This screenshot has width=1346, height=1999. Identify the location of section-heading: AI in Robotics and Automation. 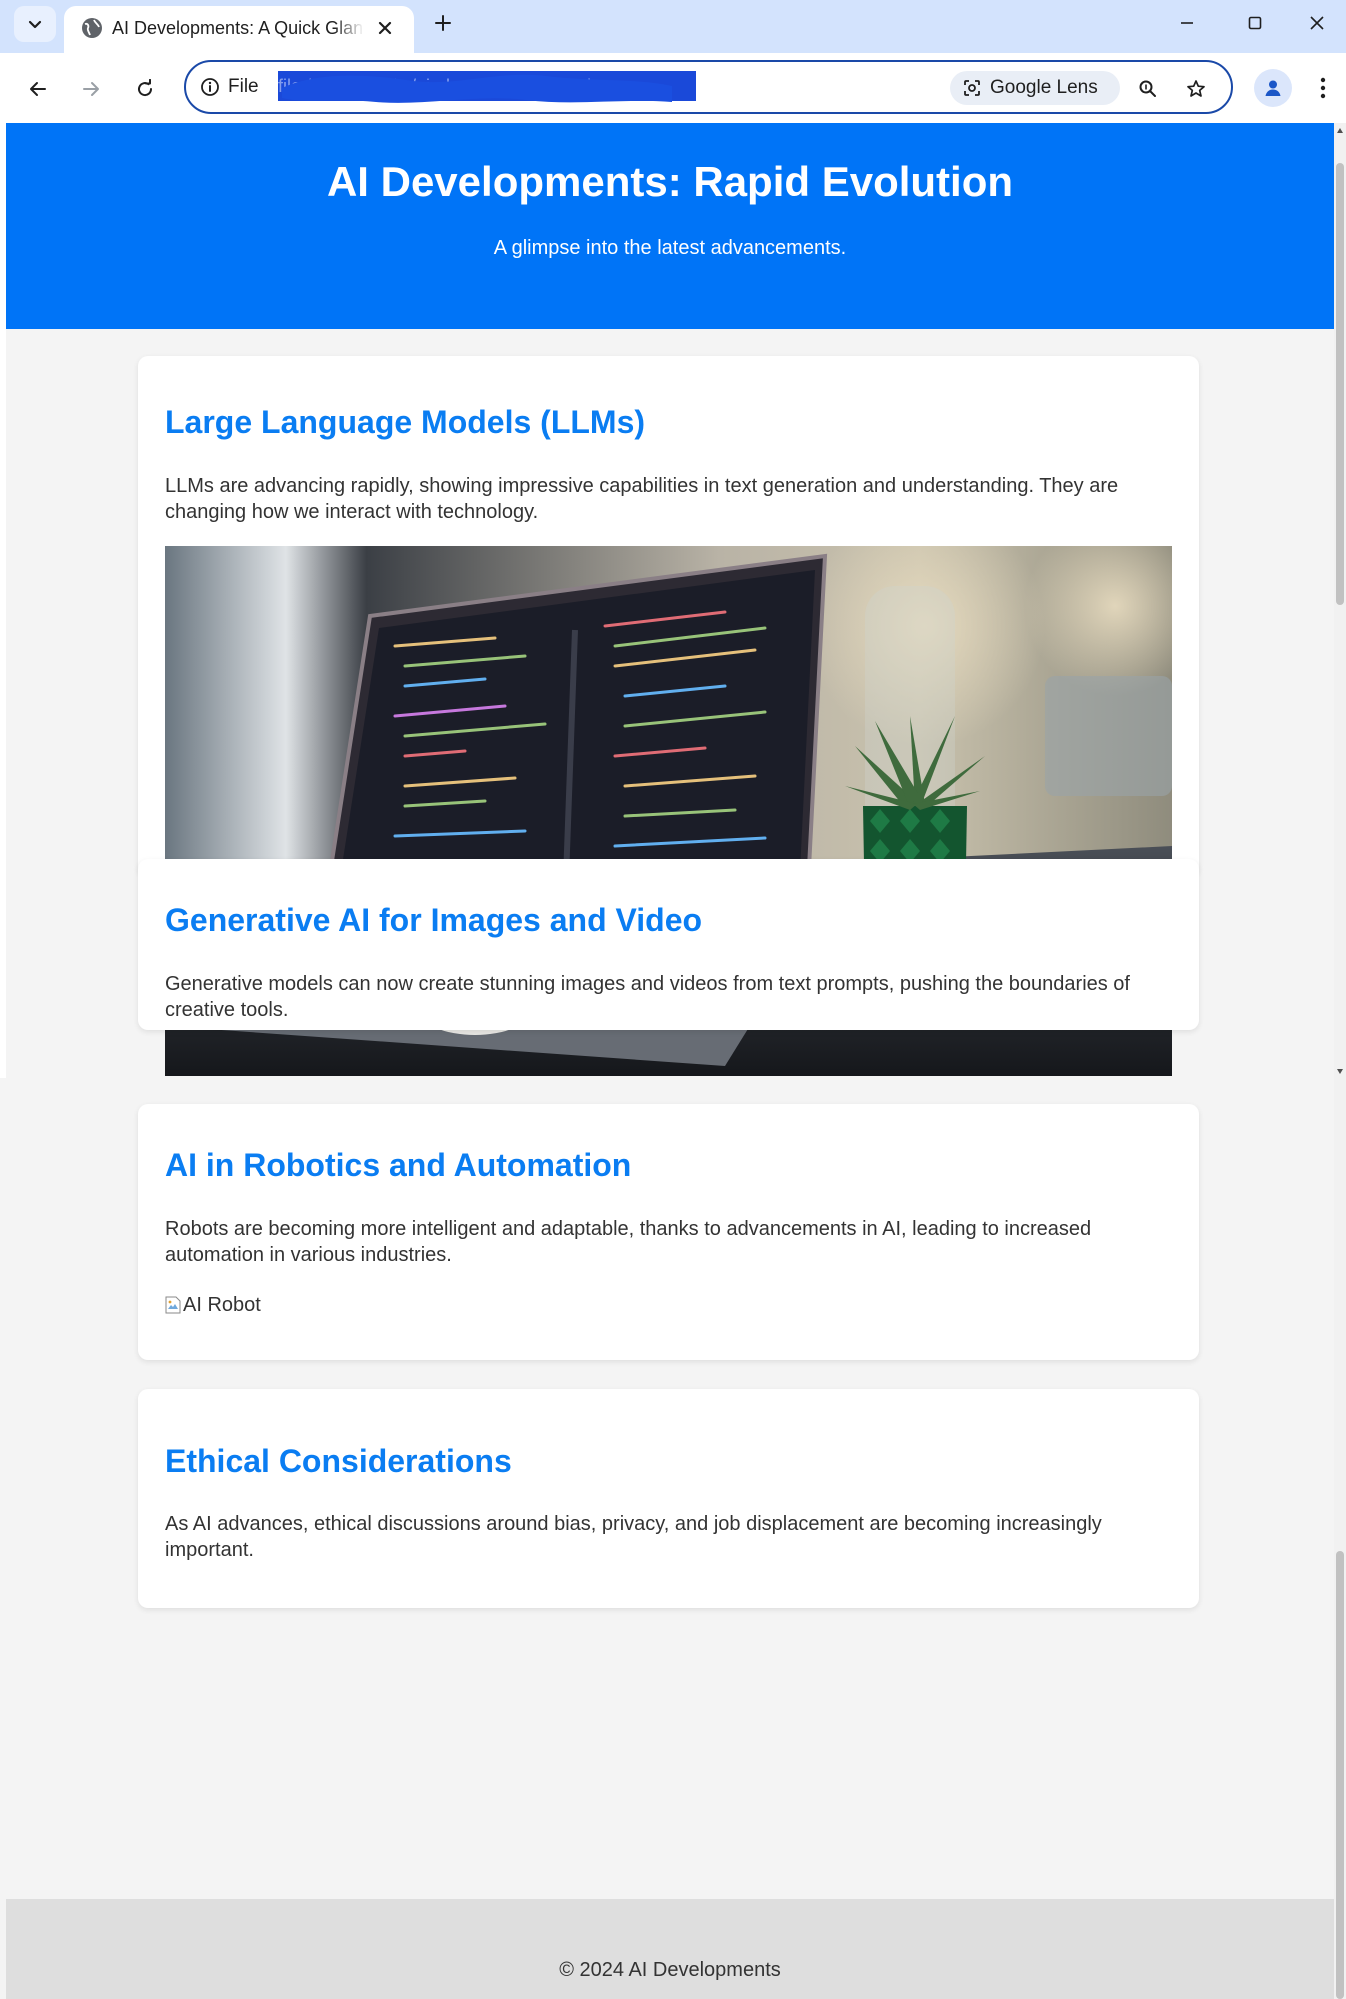
(398, 1165).